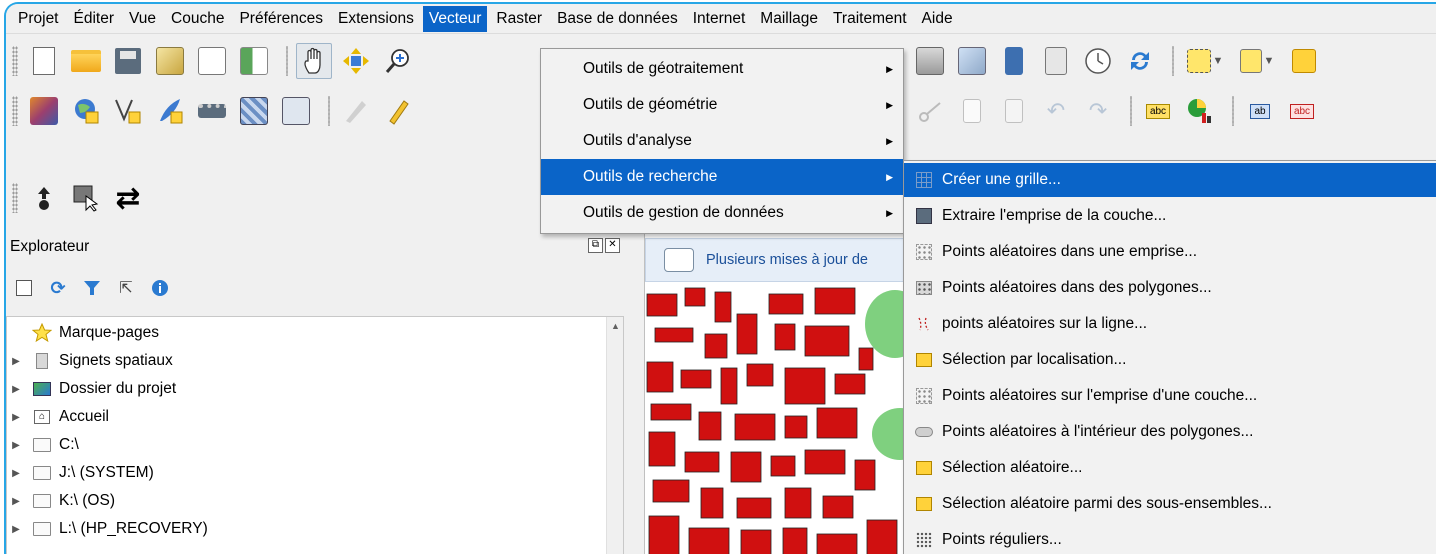  I want to click on select-by-value-button: ▼, so click(1257, 61).